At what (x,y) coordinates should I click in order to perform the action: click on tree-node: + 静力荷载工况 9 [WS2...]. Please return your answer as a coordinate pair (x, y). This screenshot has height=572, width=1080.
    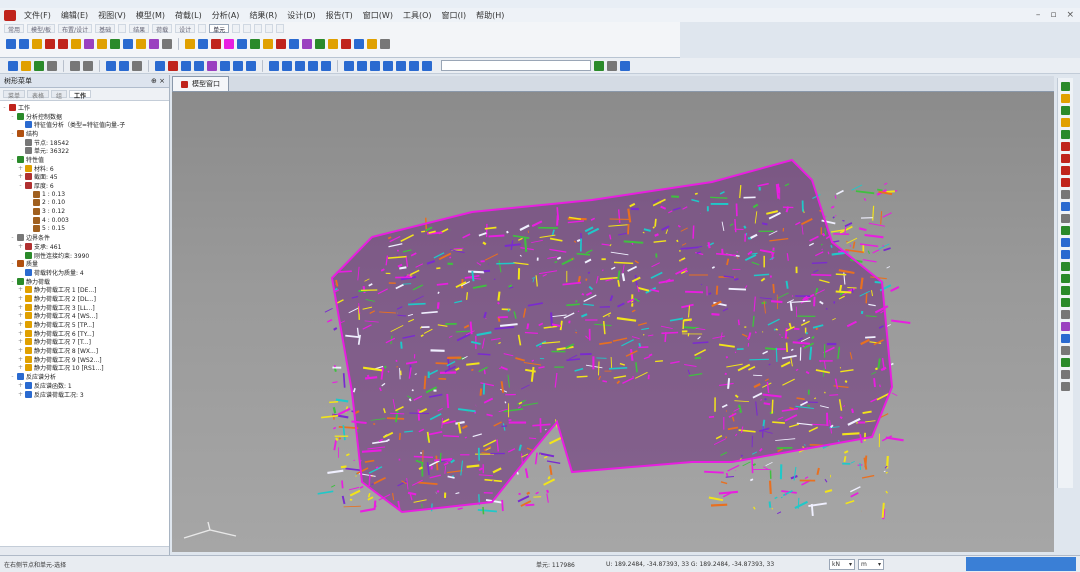
    Looking at the image, I should click on (85, 359).